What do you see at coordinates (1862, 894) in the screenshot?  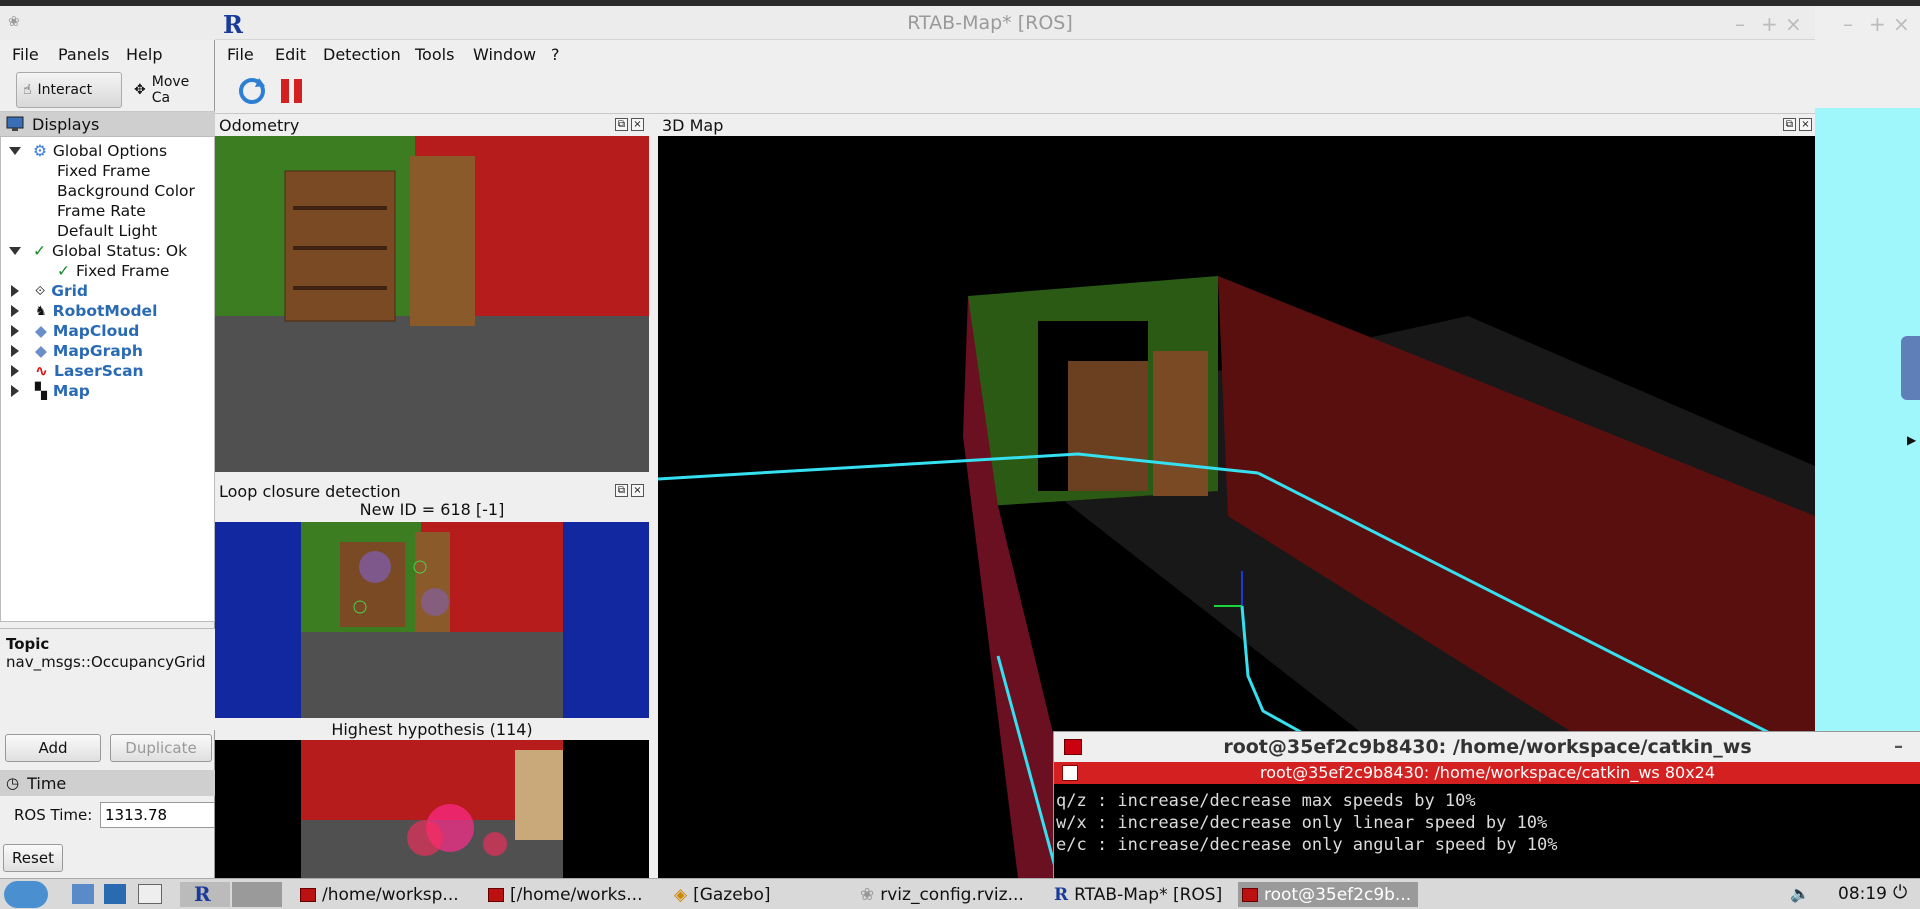 I see `clock: 08:19` at bounding box center [1862, 894].